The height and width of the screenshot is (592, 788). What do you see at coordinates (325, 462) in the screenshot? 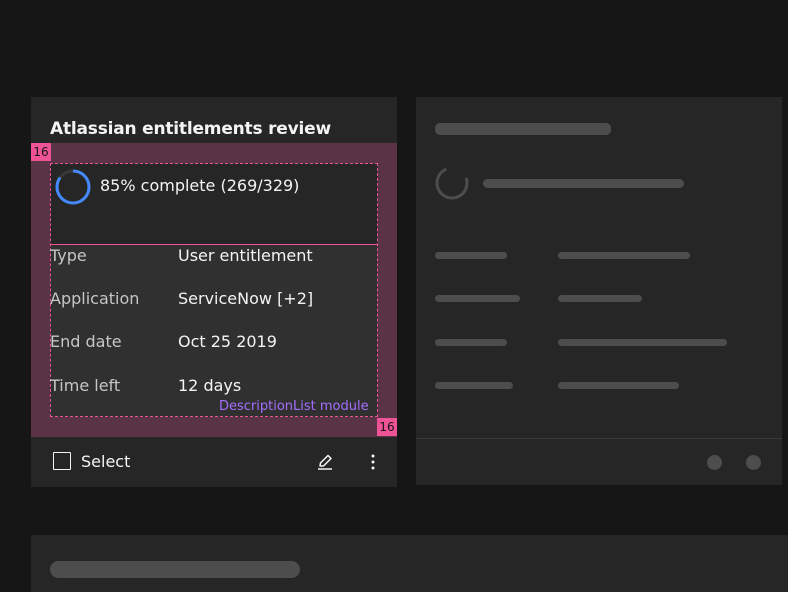
I see `edit-icon` at bounding box center [325, 462].